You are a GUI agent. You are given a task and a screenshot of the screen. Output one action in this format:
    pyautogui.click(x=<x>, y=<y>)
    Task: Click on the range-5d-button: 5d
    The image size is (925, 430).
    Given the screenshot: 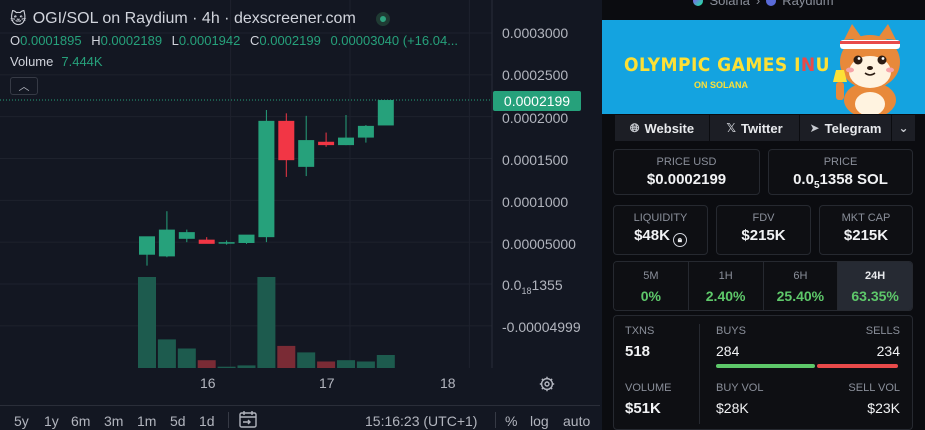 What is the action you would take?
    pyautogui.click(x=178, y=421)
    